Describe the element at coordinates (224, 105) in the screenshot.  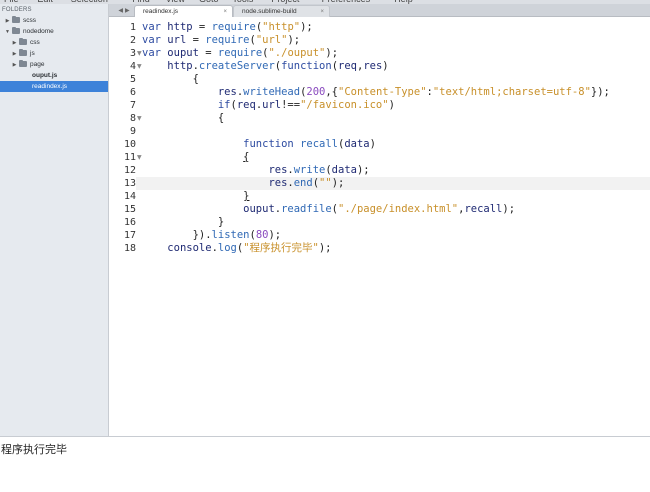
I see `code-token: if` at that location.